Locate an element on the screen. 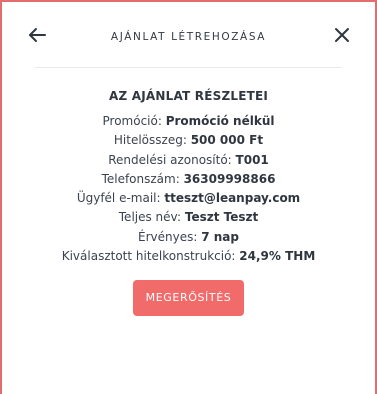  detail-value: 7 nap is located at coordinates (220, 236).